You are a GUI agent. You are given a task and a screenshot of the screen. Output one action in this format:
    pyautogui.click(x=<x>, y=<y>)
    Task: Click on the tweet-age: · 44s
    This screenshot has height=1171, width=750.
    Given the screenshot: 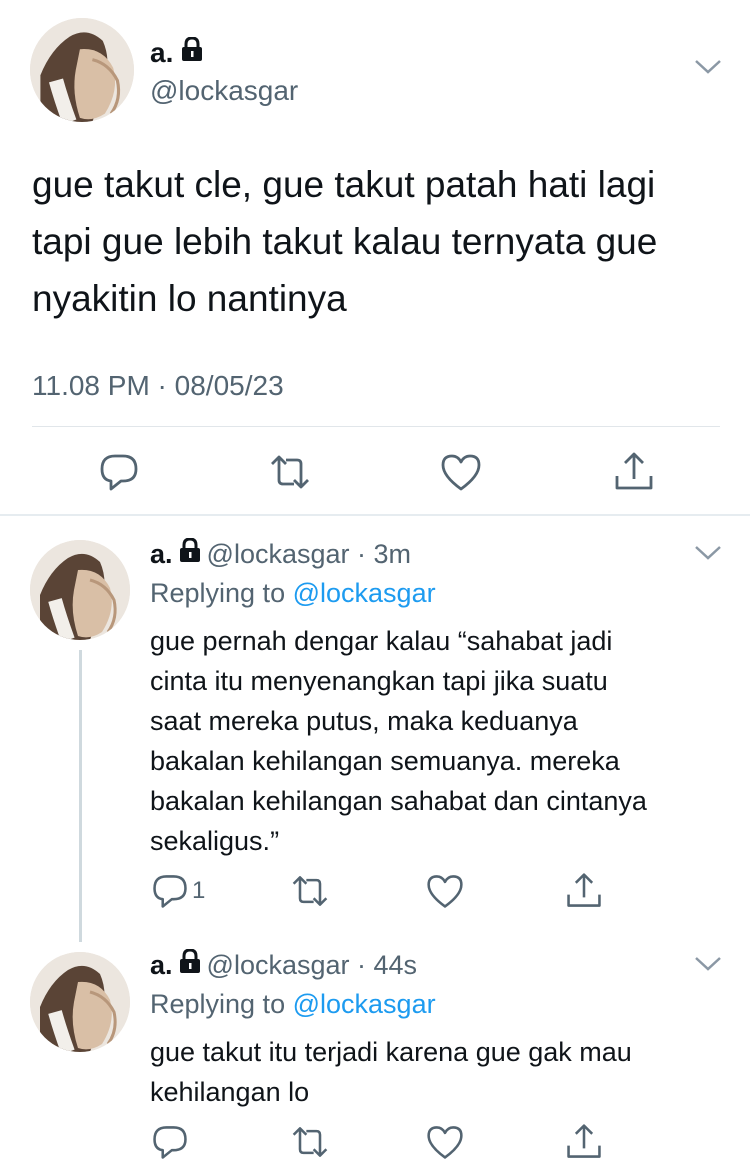 What is the action you would take?
    pyautogui.click(x=387, y=965)
    